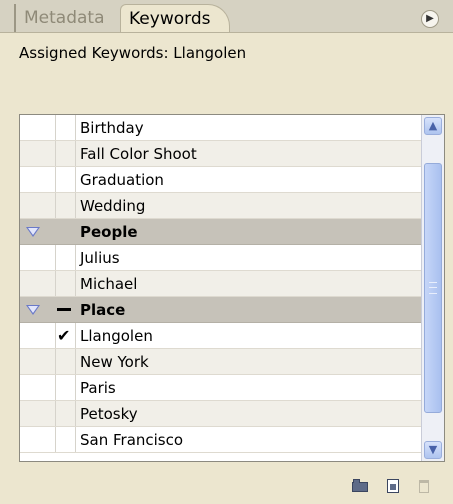  I want to click on checkmark-icon: ✔, so click(64, 335).